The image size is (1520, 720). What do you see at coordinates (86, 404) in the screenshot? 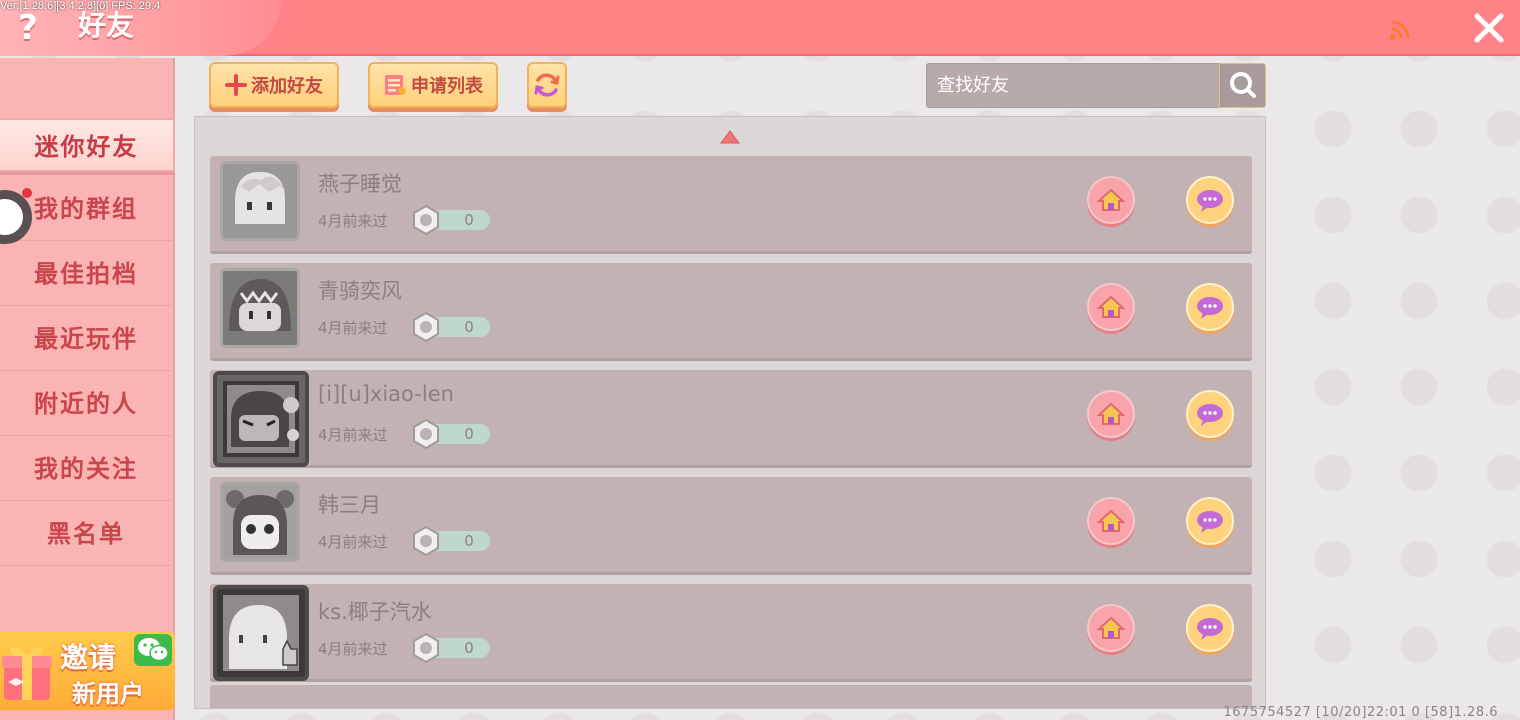
I see `sidebar-item-nearby: 附近的人` at bounding box center [86, 404].